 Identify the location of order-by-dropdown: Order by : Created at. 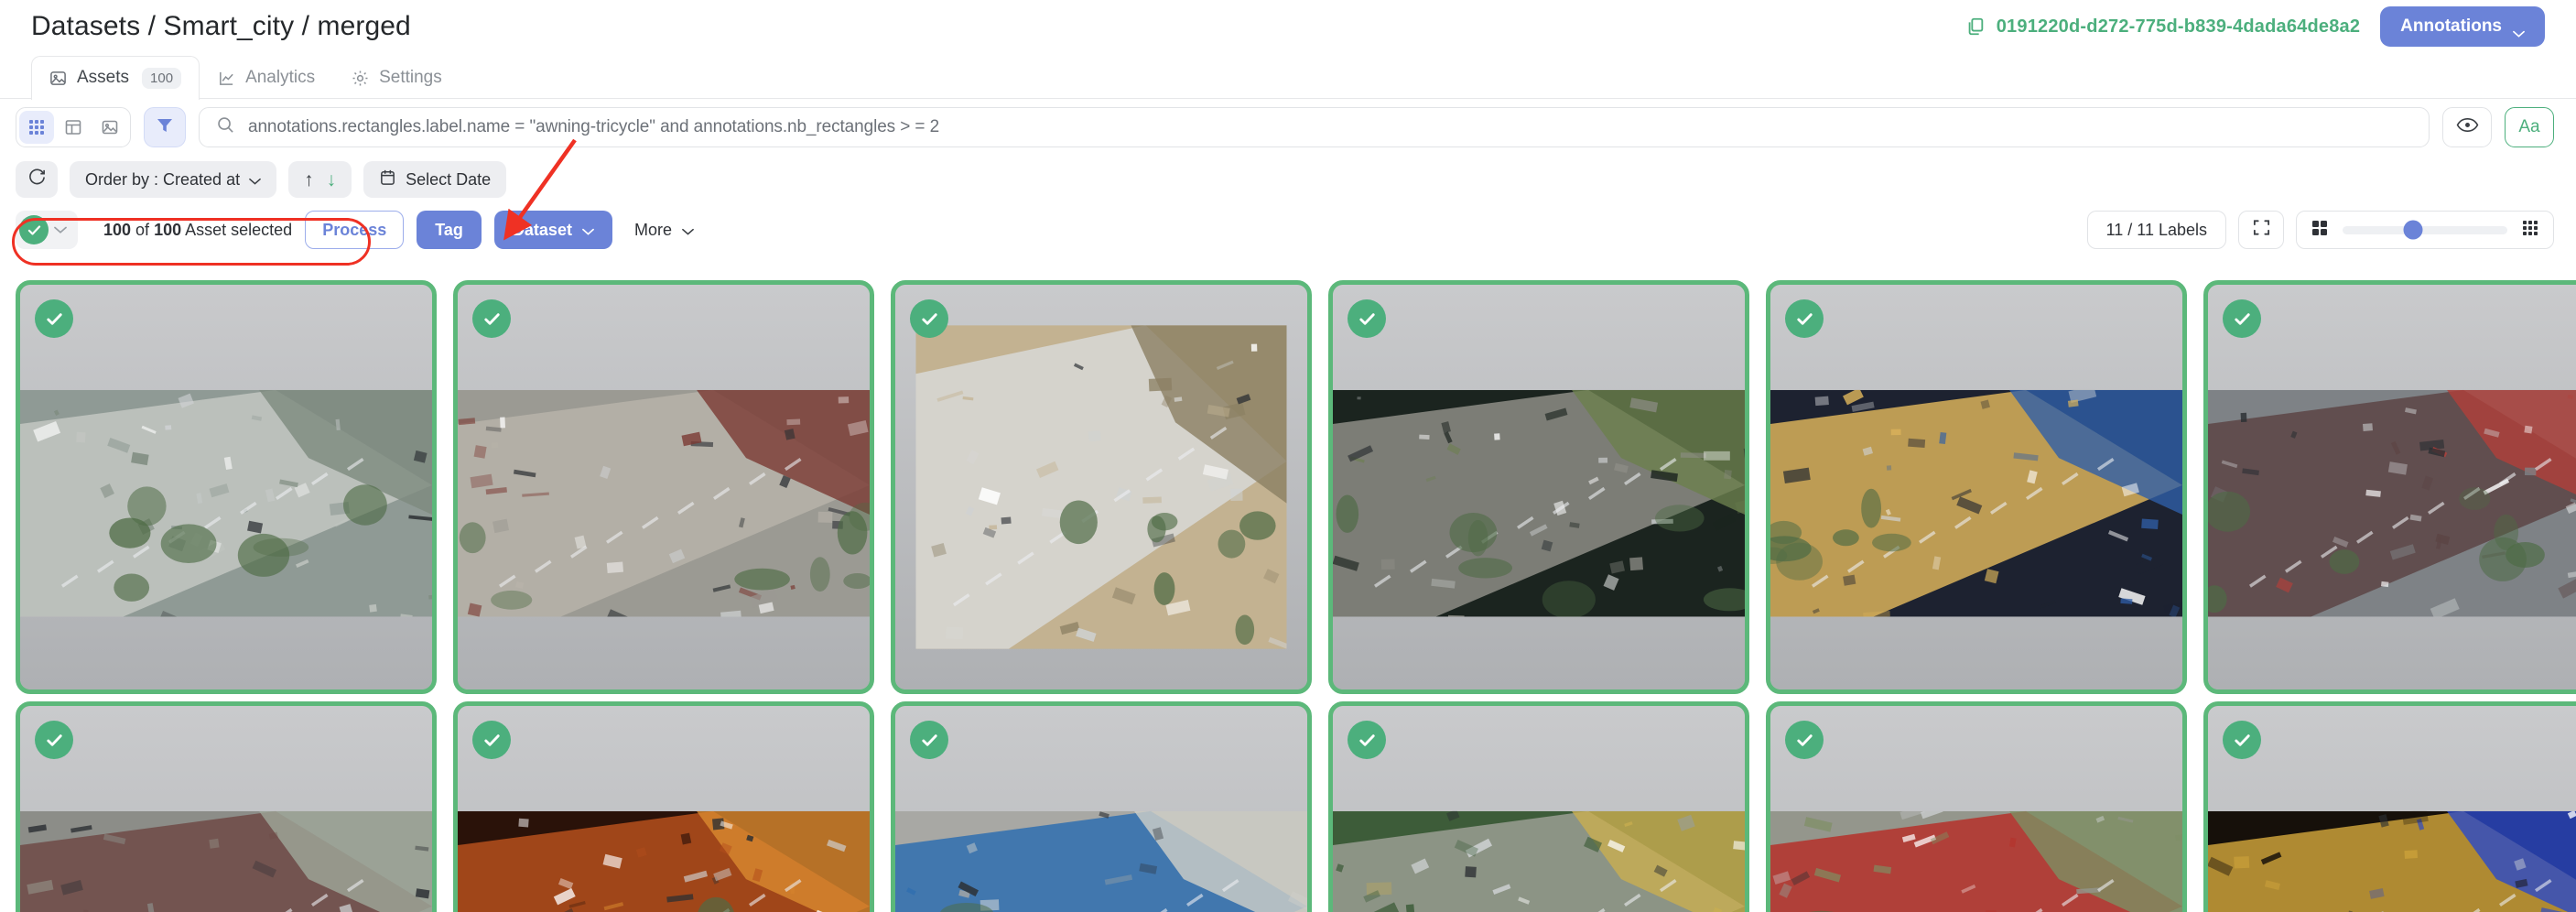
(174, 179).